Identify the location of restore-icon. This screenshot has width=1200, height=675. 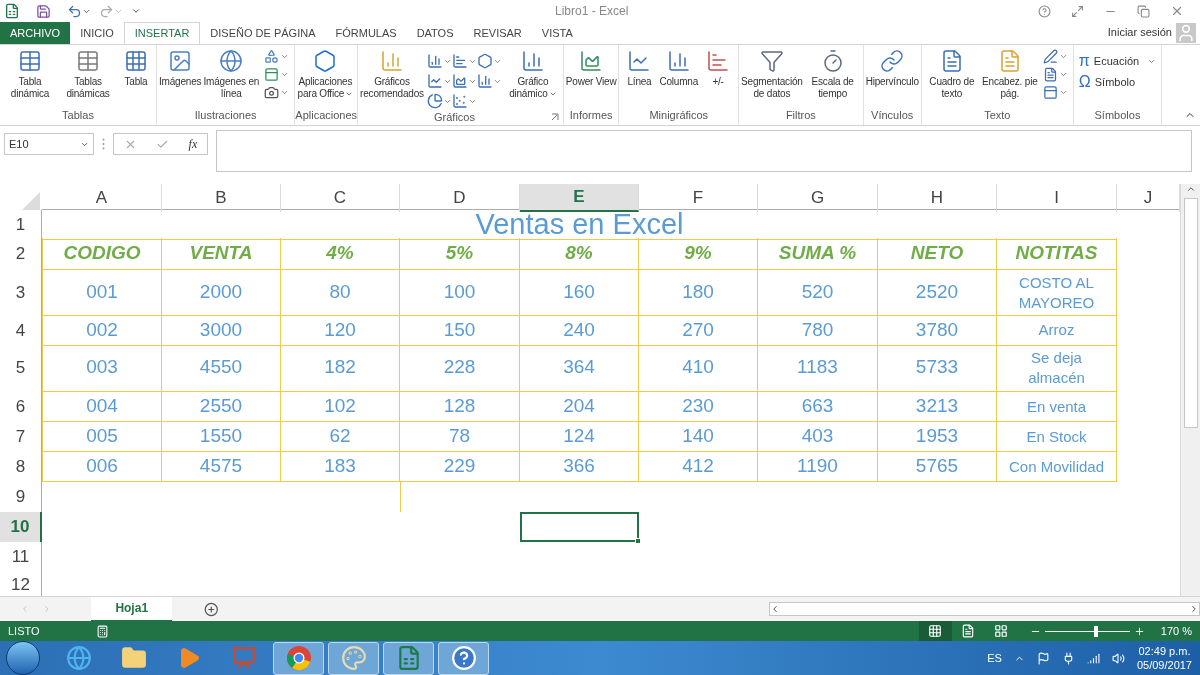
(1143, 11).